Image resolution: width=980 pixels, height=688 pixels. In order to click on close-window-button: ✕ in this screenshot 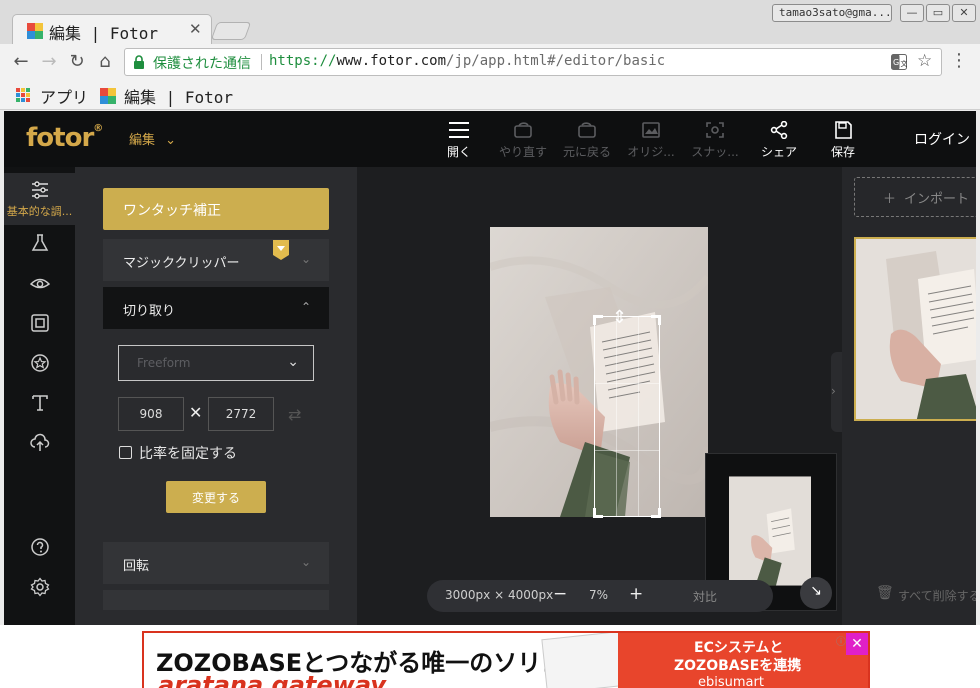, I will do `click(964, 13)`.